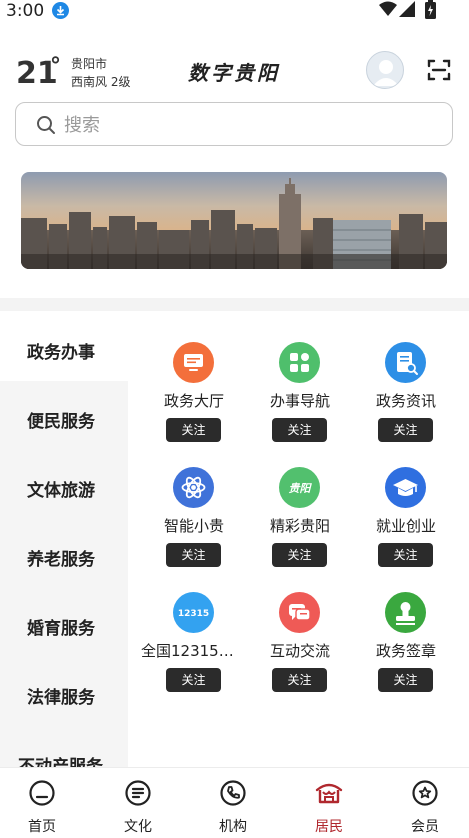  I want to click on service-label: 政务大厅, so click(193, 401).